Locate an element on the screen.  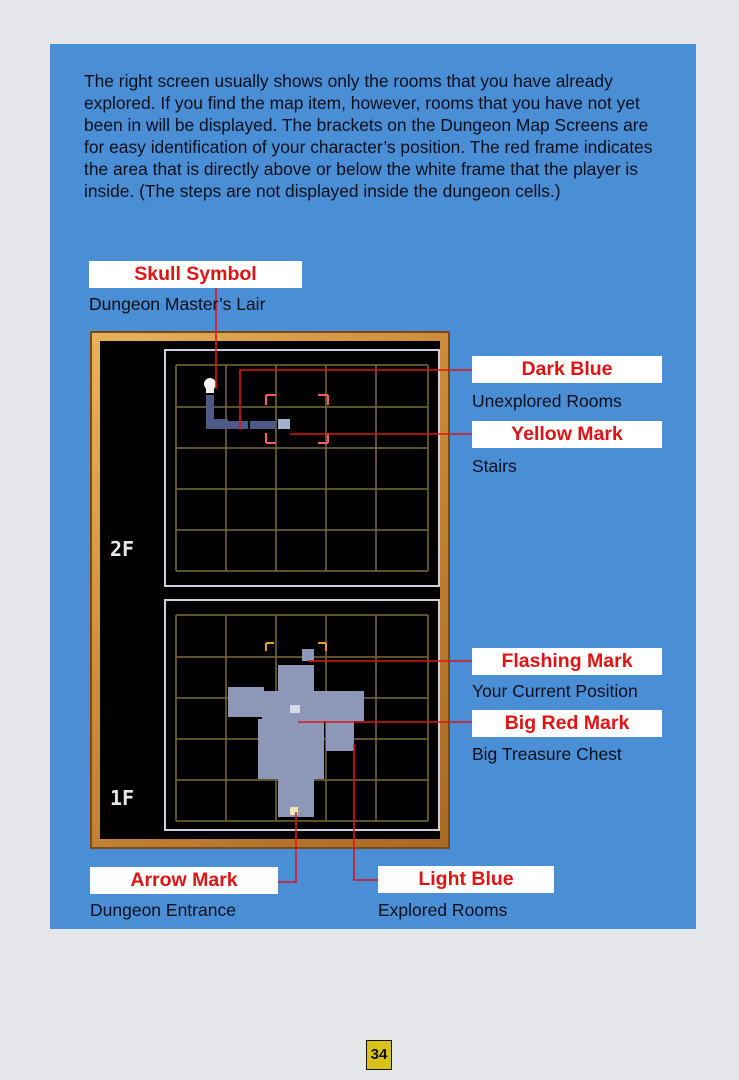
stairs-mark is located at coordinates (284, 424).